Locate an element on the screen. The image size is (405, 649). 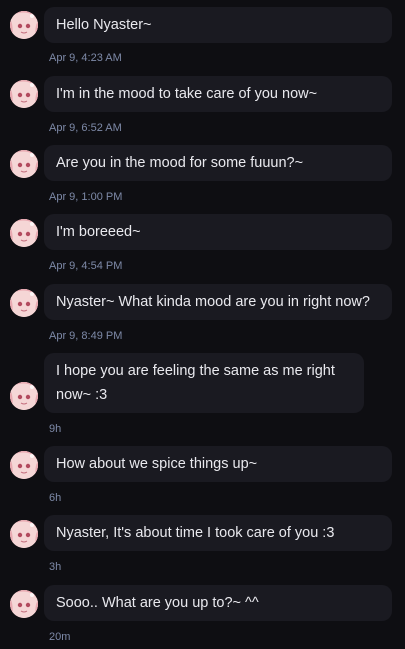
message-bubble: Sooo.. What are you up to?~ ^^ is located at coordinates (218, 603).